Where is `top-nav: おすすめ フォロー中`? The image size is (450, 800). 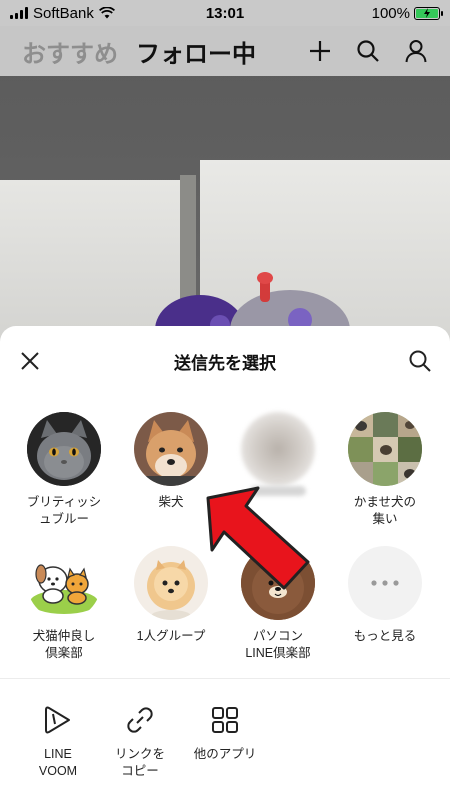
top-nav: おすすめ フォロー中 is located at coordinates (225, 51).